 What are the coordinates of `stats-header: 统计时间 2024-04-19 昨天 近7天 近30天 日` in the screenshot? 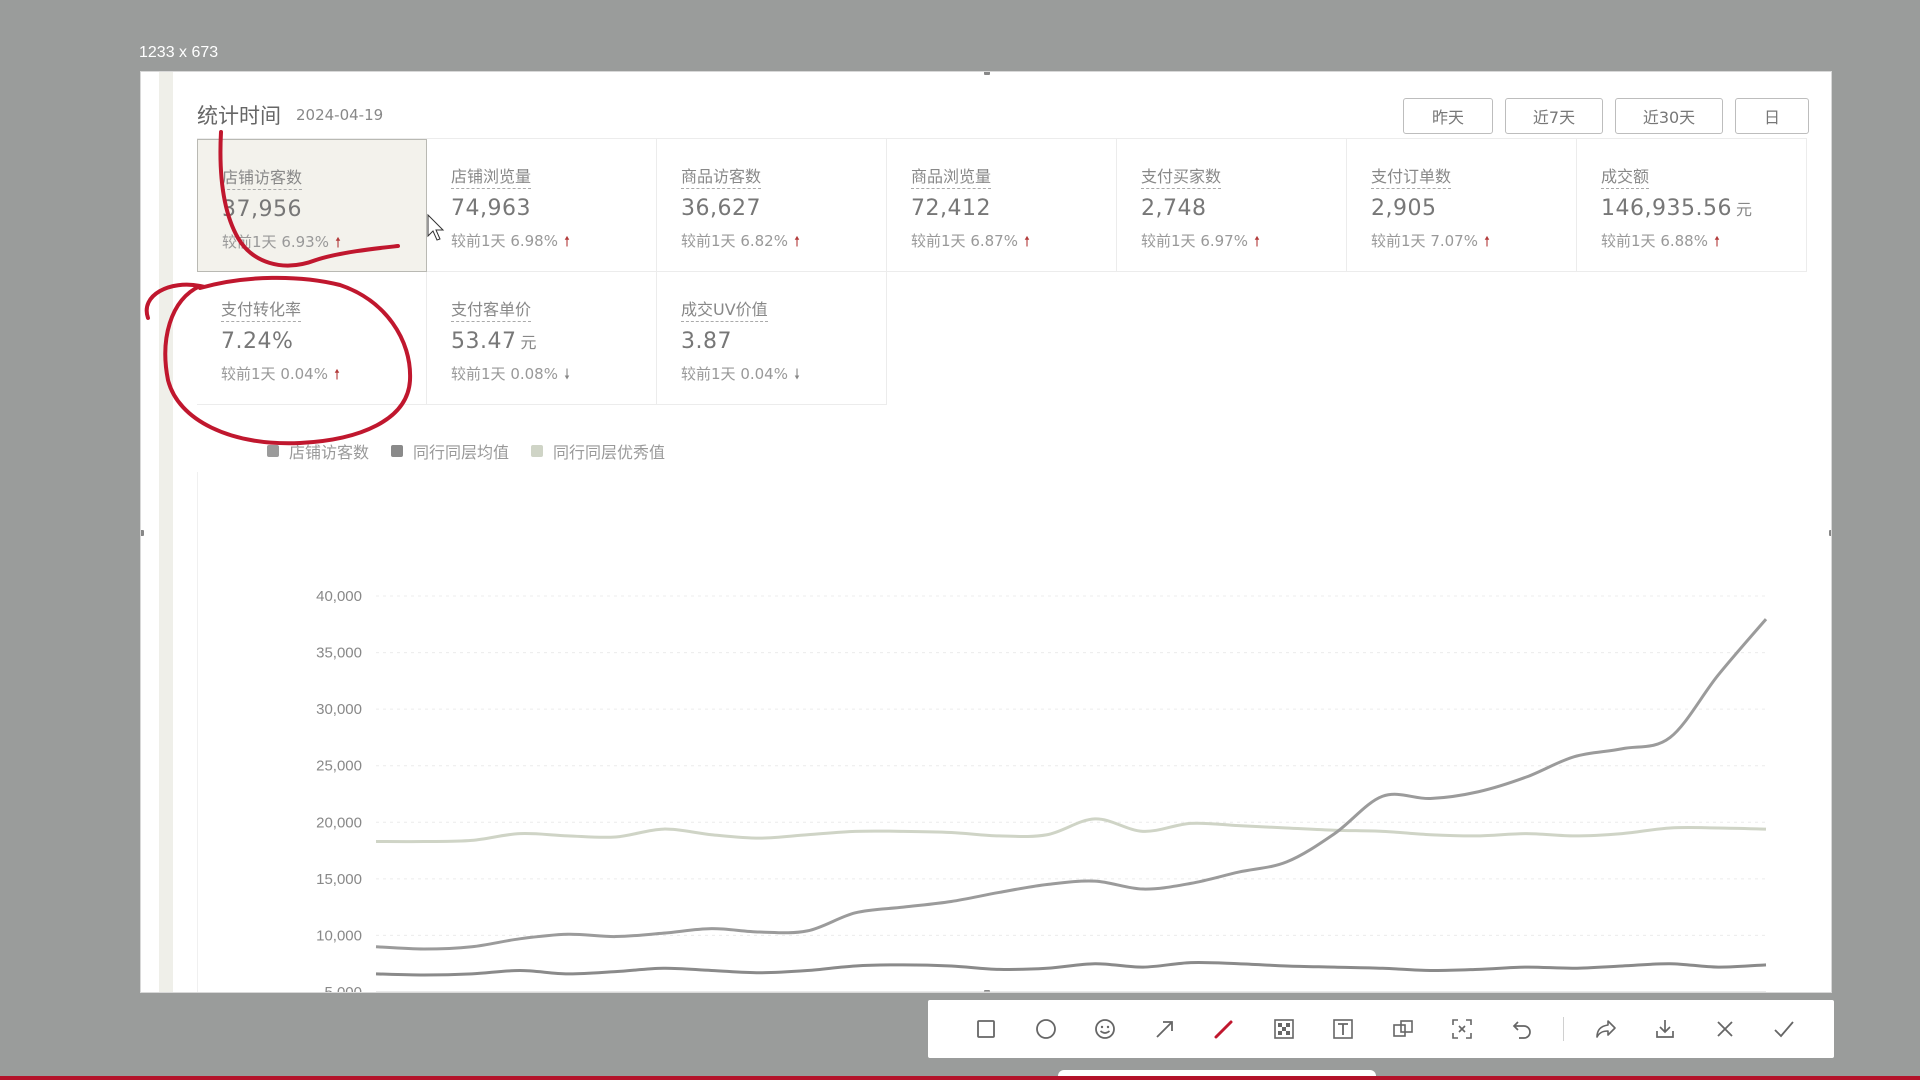 It's located at (1003, 111).